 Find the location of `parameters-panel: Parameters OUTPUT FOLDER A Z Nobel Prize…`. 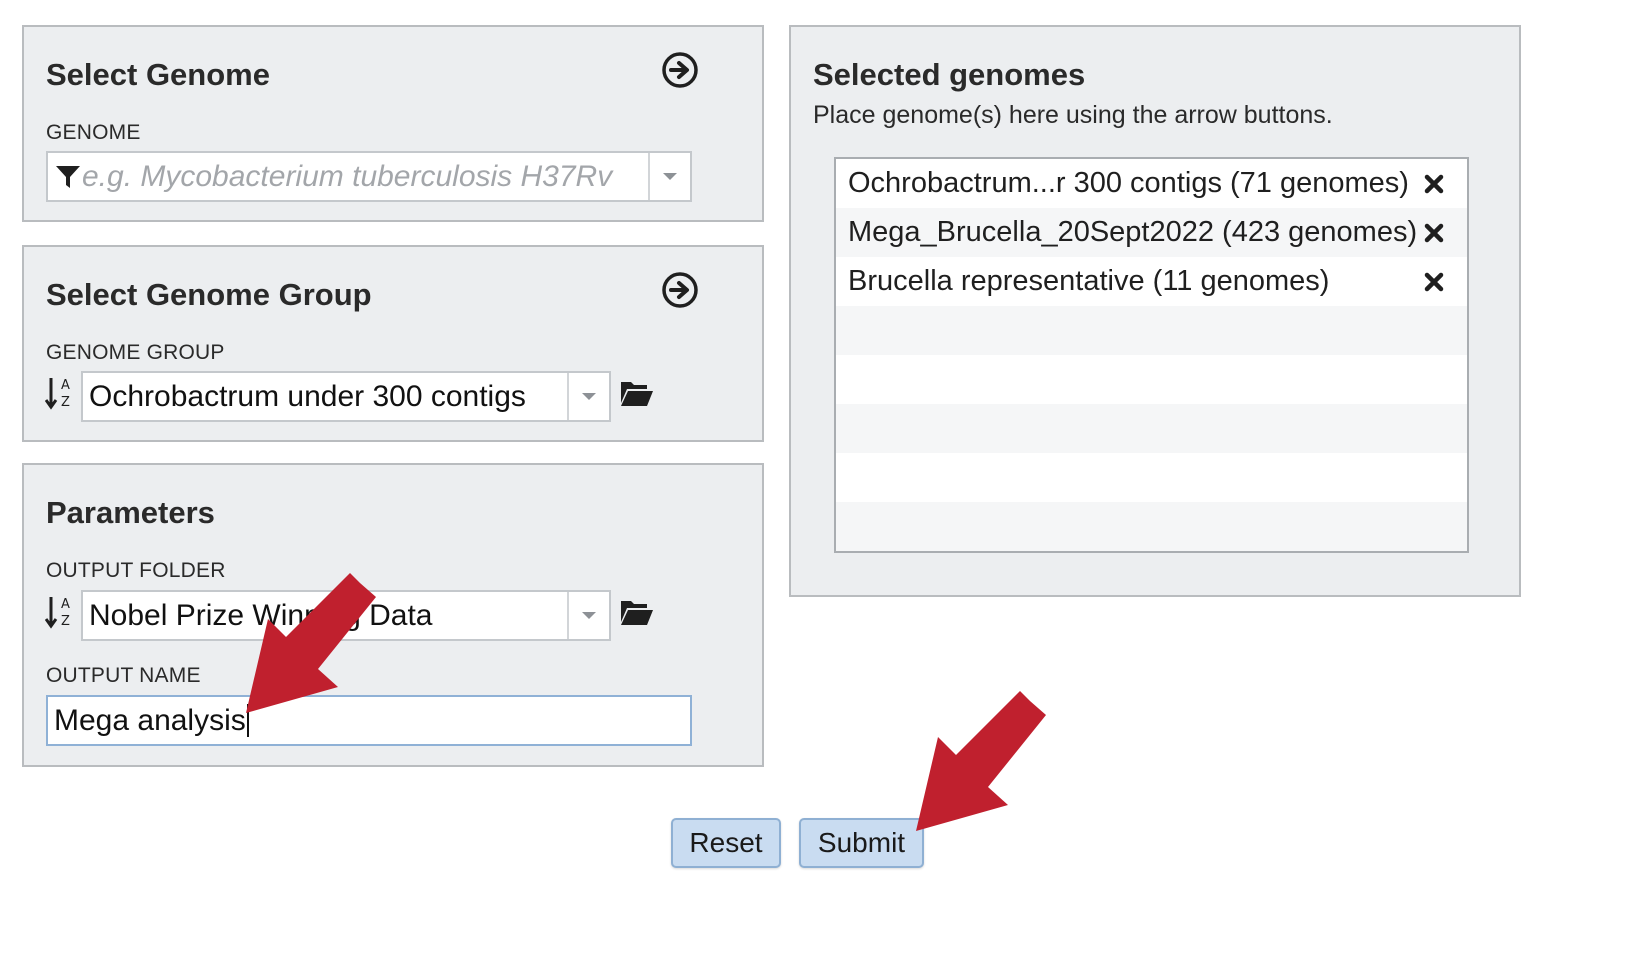

parameters-panel: Parameters OUTPUT FOLDER A Z Nobel Prize… is located at coordinates (393, 615).